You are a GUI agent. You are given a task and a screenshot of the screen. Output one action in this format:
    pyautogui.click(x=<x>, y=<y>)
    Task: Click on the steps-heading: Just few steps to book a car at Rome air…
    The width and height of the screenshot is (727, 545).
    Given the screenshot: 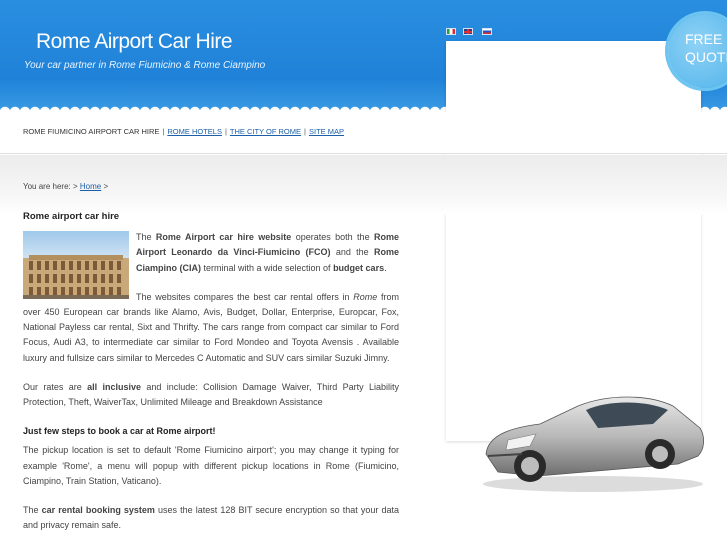 What is the action you would take?
    pyautogui.click(x=119, y=431)
    